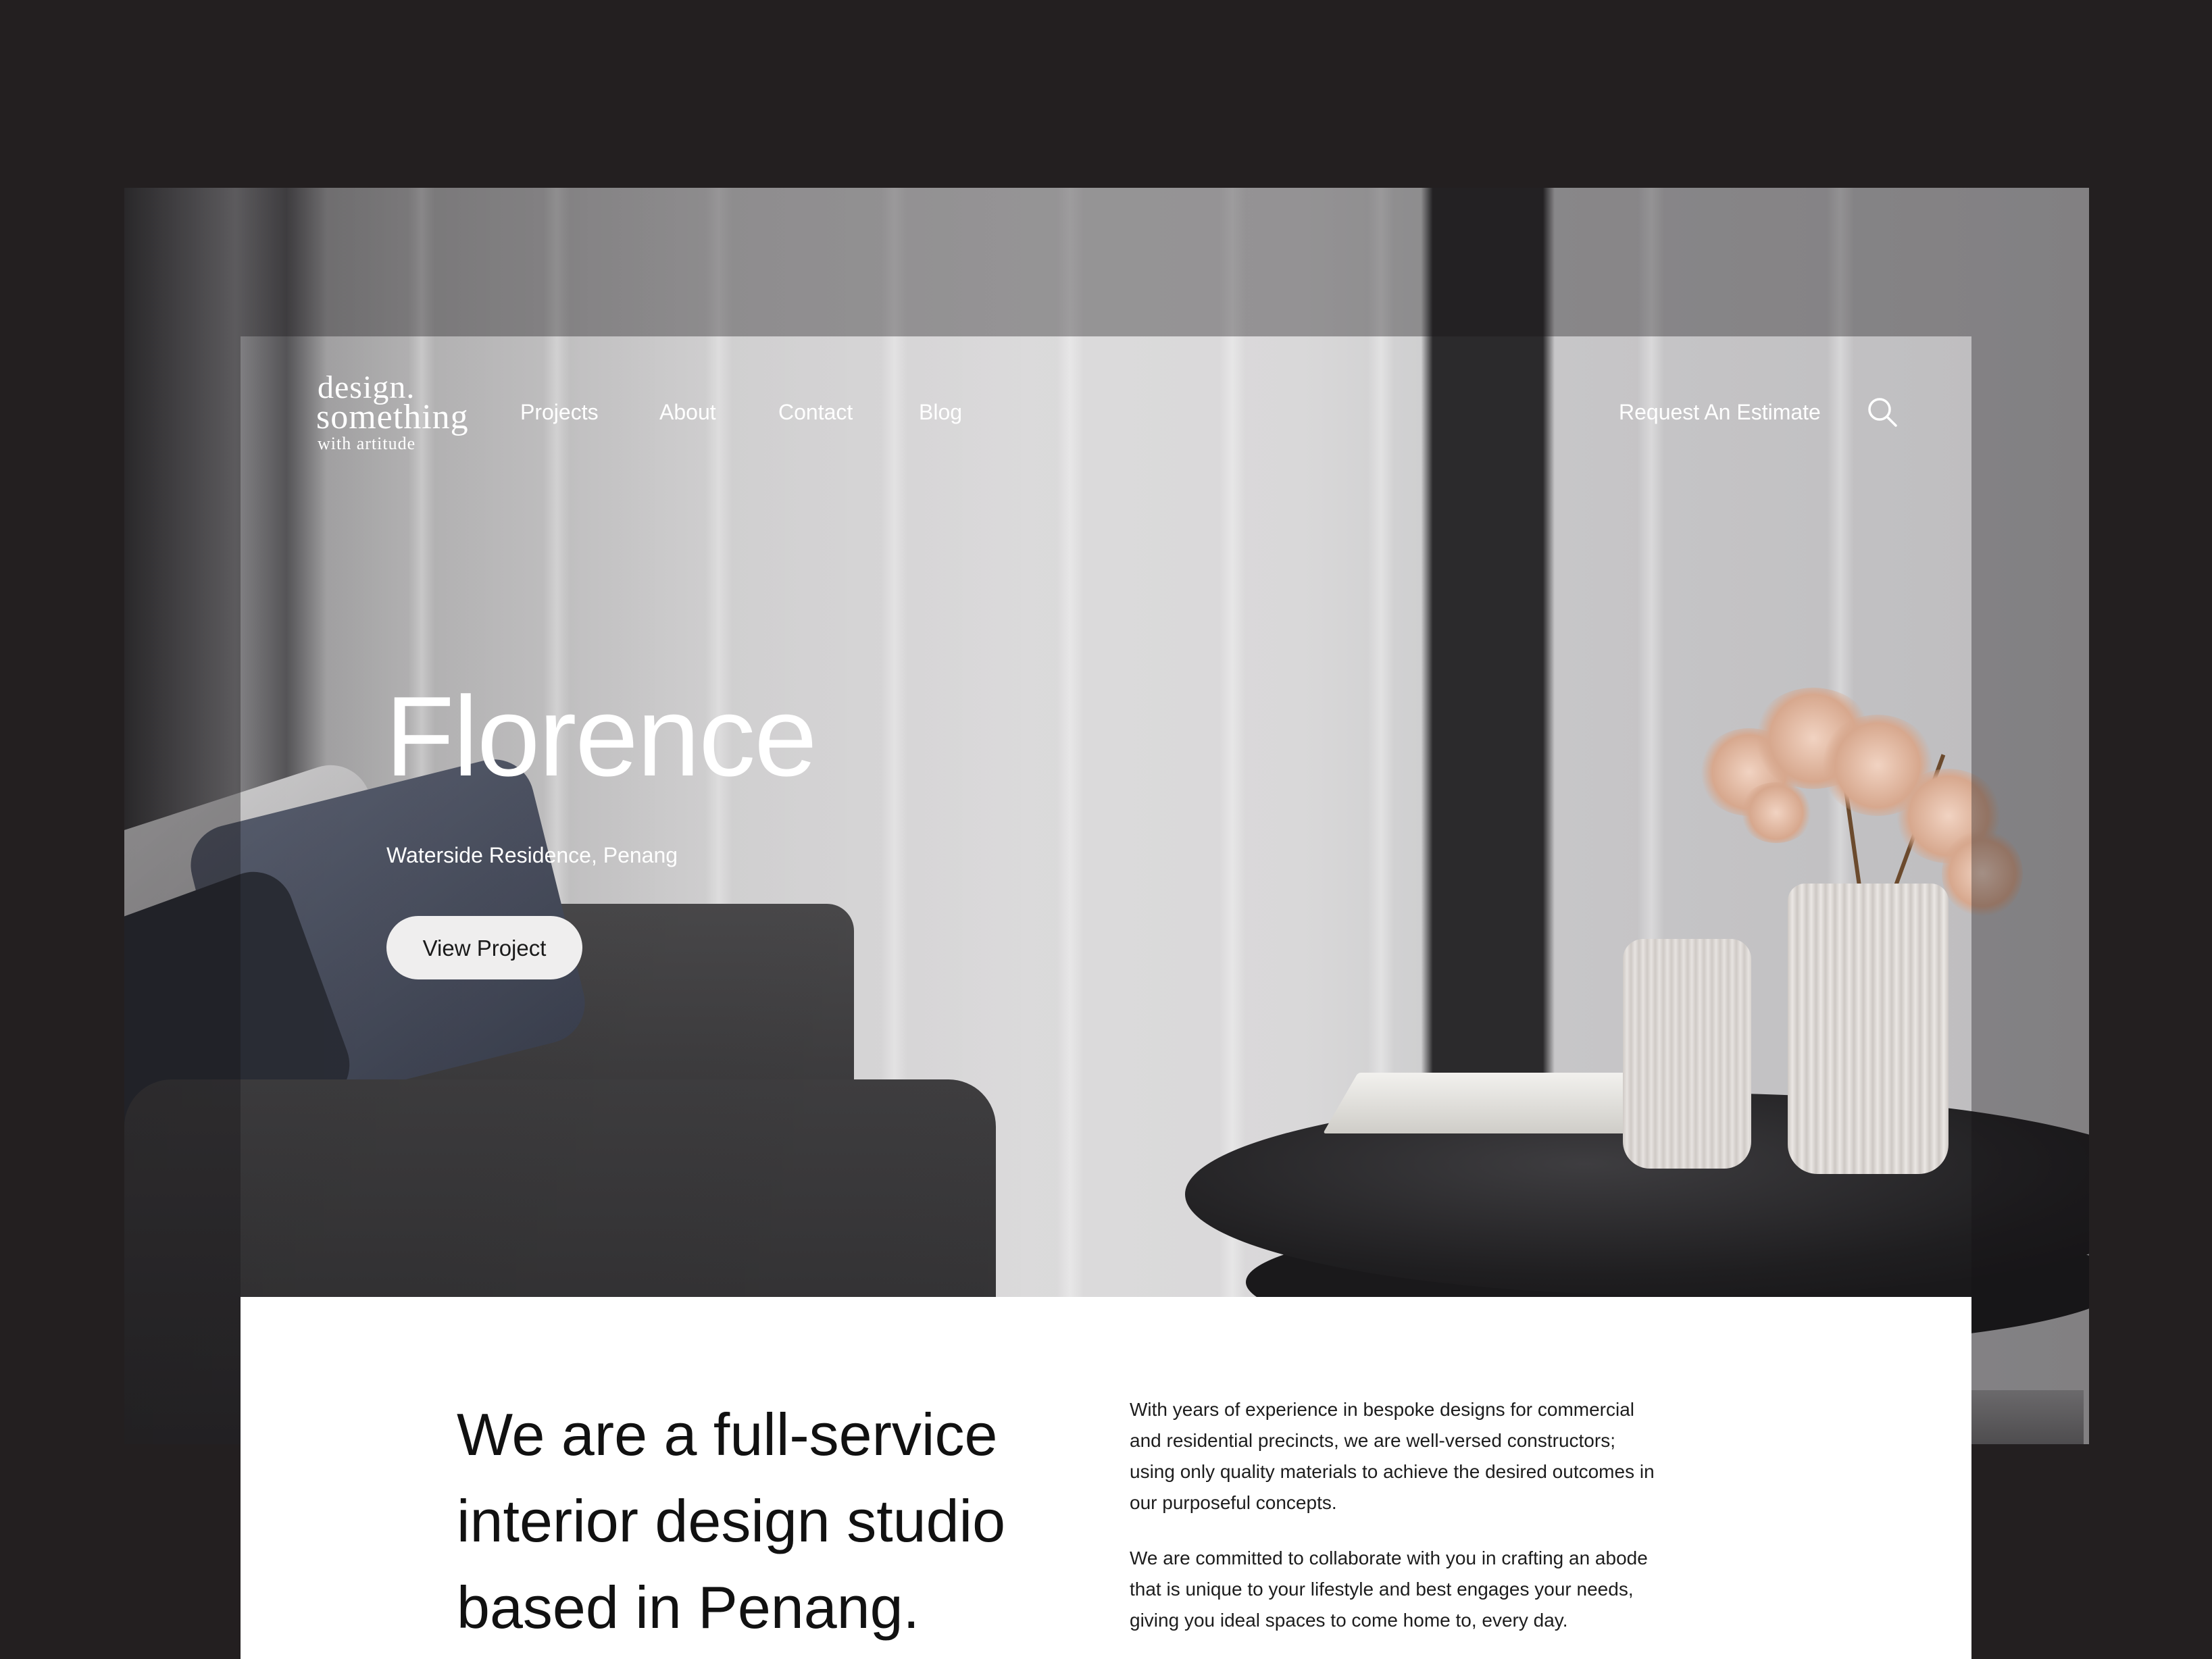 The image size is (2212, 1659). I want to click on nav-blog: Blog, so click(940, 412).